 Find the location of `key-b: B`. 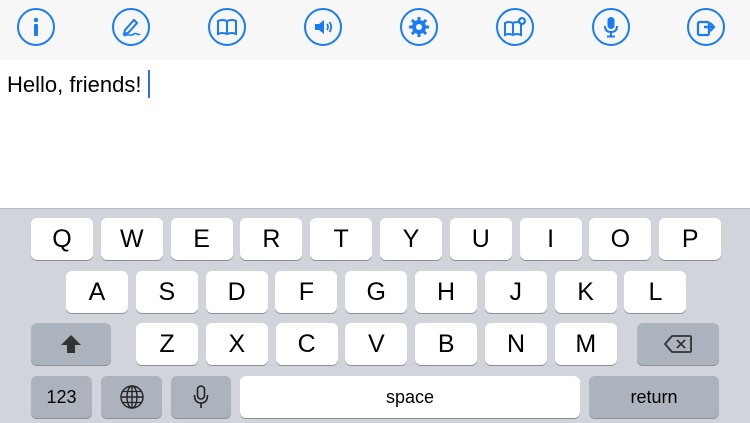

key-b: B is located at coordinates (446, 344).